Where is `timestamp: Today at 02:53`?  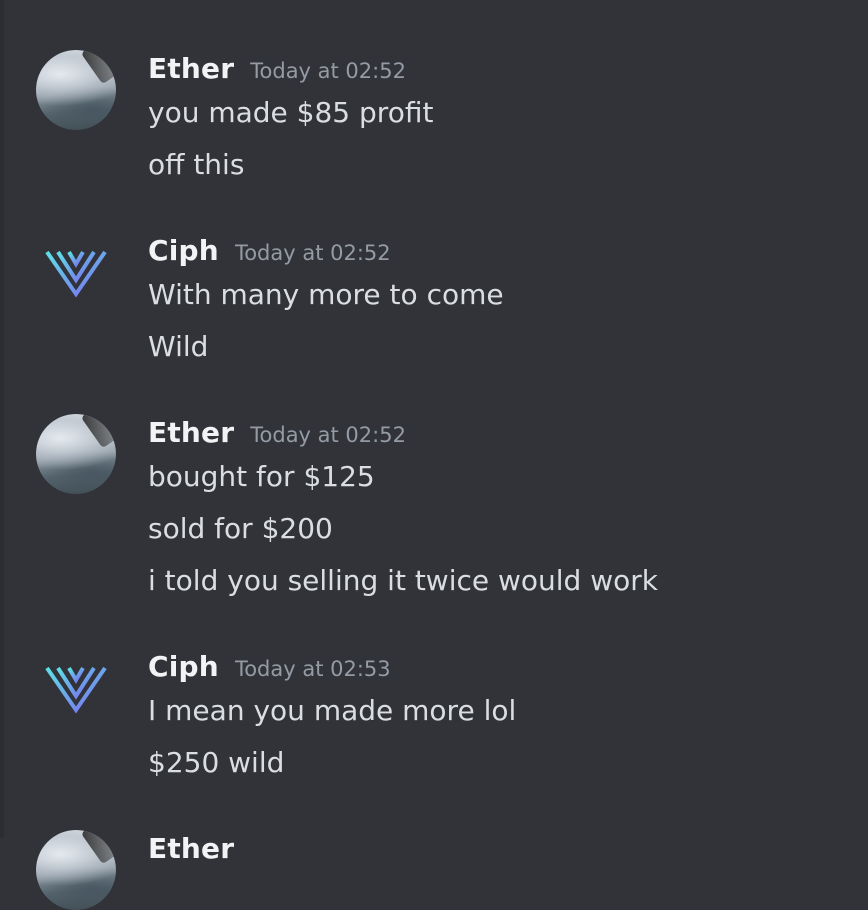 timestamp: Today at 02:53 is located at coordinates (313, 669).